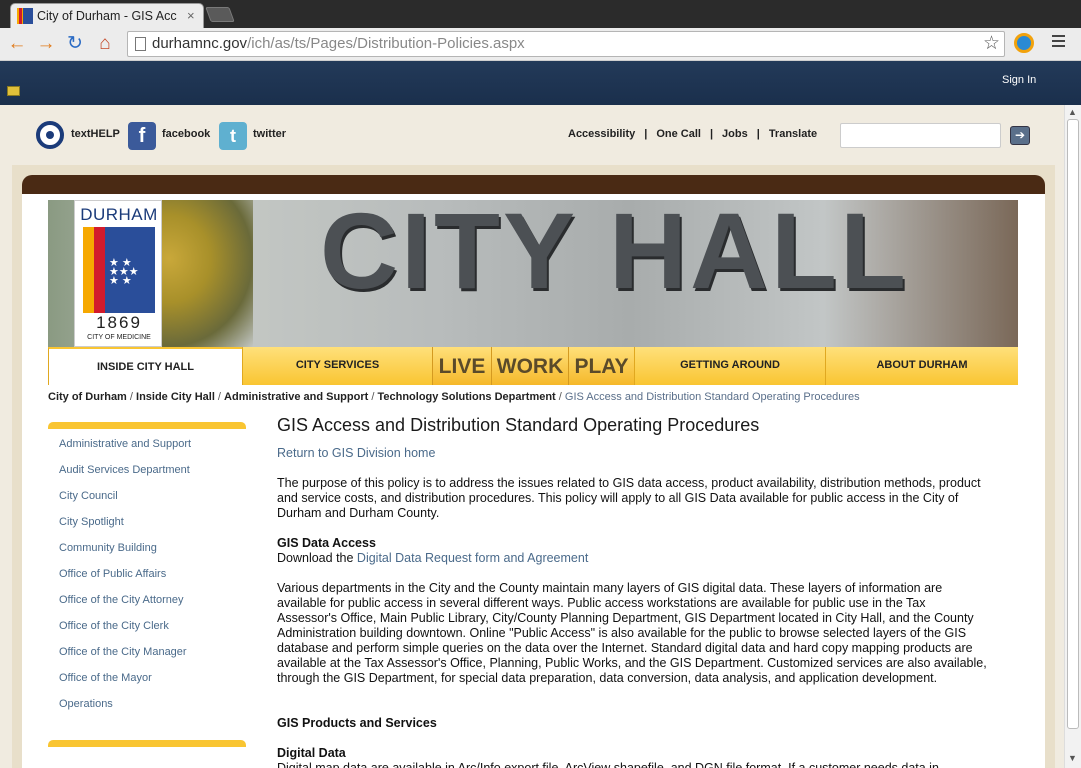 The height and width of the screenshot is (768, 1081). Describe the element at coordinates (186, 134) in the screenshot. I see `facebook-link: facebook` at that location.